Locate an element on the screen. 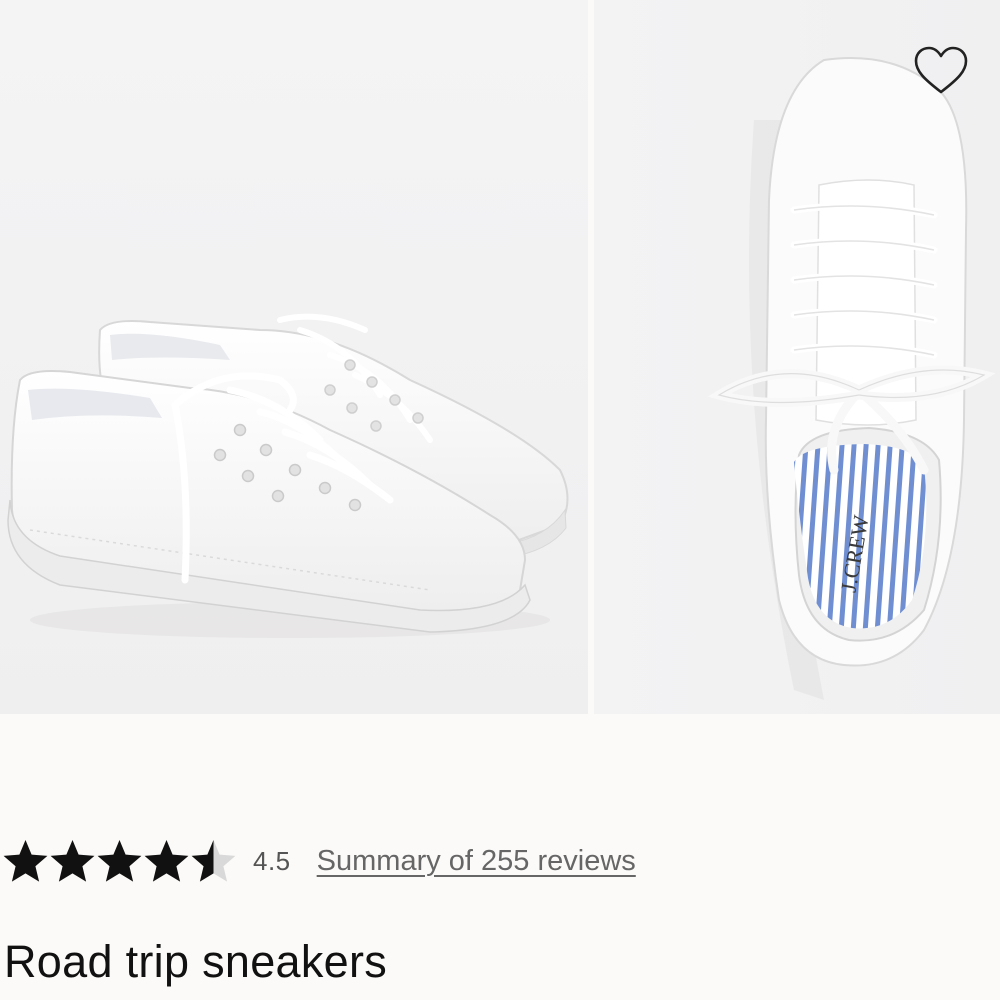 Image resolution: width=1000 pixels, height=1000 pixels. heart-outline-icon is located at coordinates (941, 70).